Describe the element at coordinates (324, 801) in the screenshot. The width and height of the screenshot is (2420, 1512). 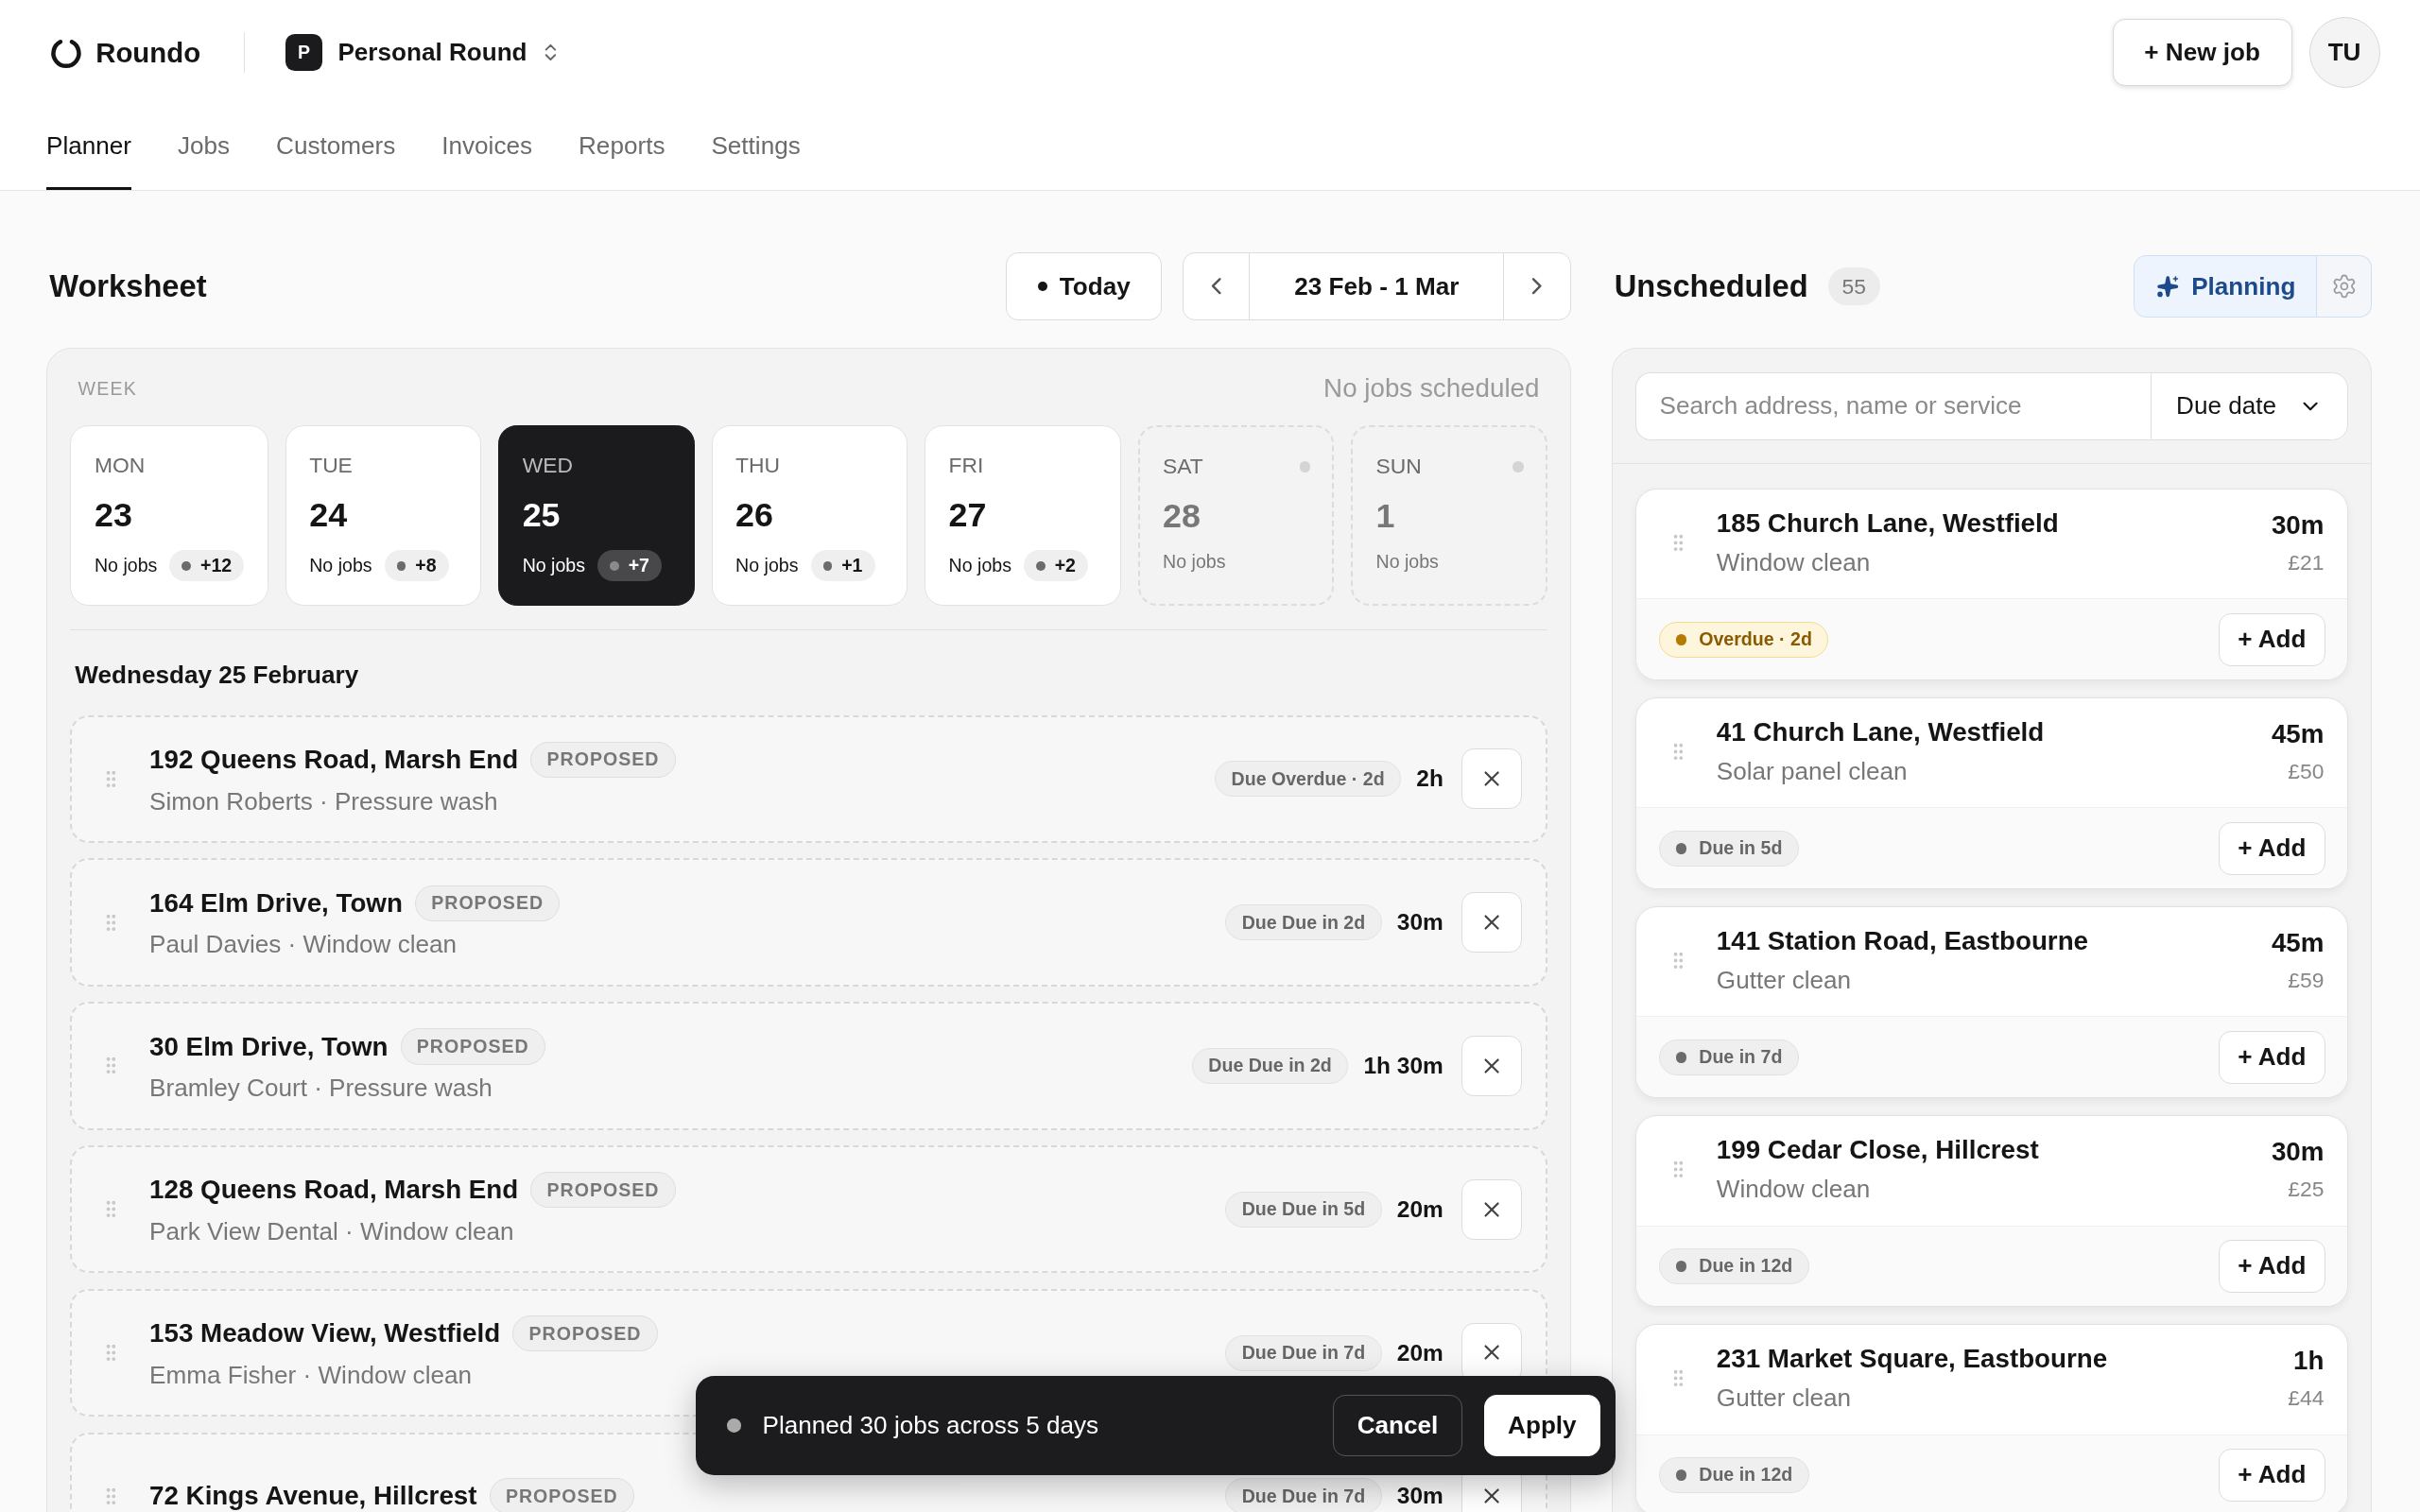
I see `job-details: Simon Roberts · Pressure wash` at that location.